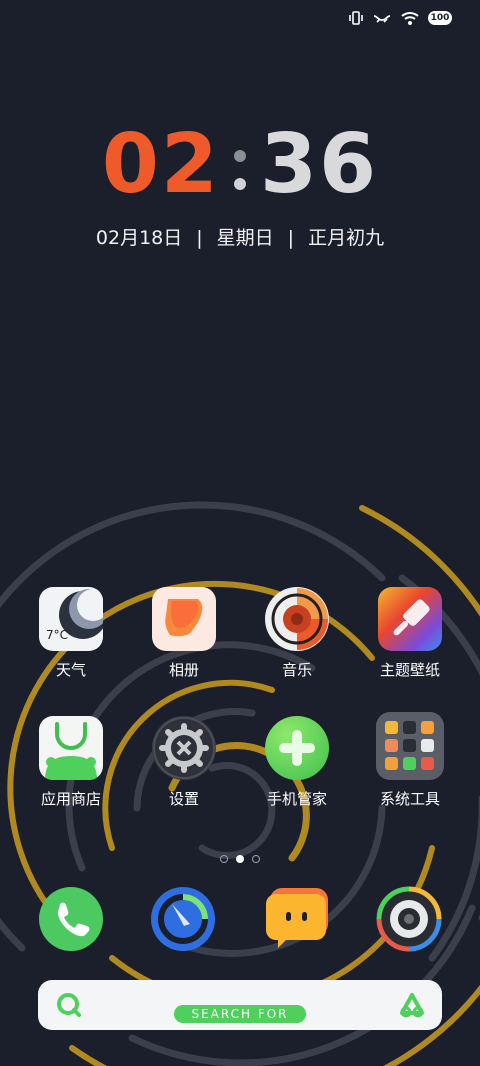  I want to click on weather-temp: 7°C, so click(57, 635).